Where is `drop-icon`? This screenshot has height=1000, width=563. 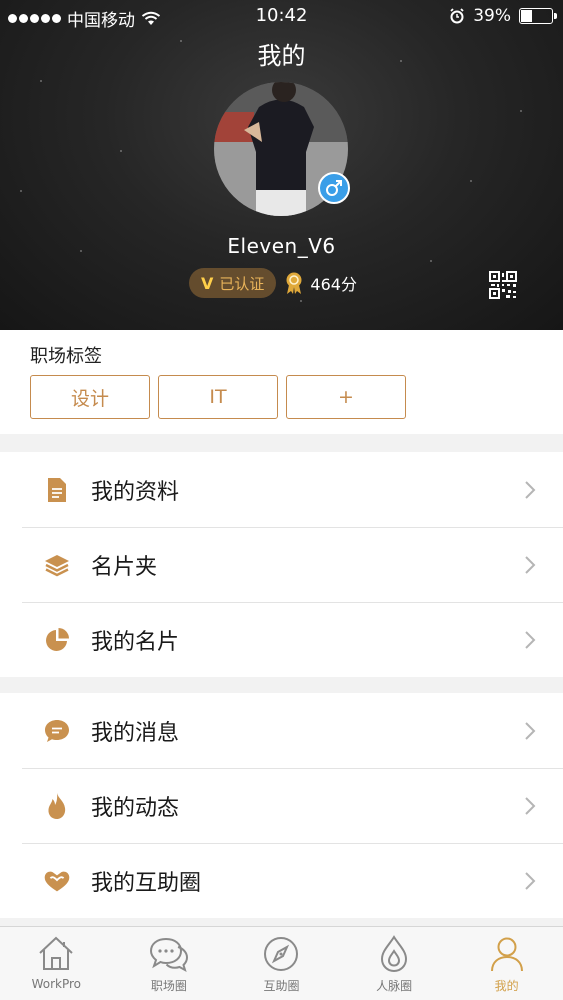
drop-icon is located at coordinates (394, 954).